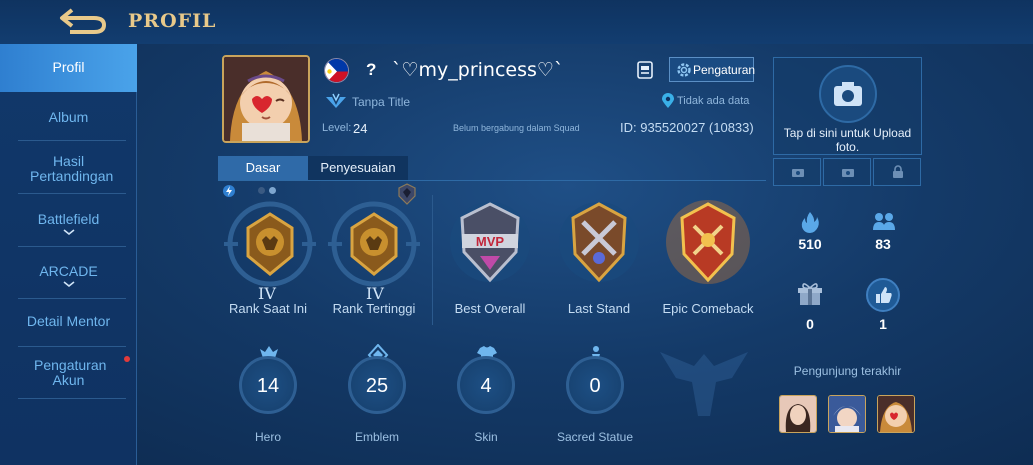 This screenshot has width=1033, height=465. What do you see at coordinates (172, 21) in the screenshot?
I see `page-title: PROFIL` at bounding box center [172, 21].